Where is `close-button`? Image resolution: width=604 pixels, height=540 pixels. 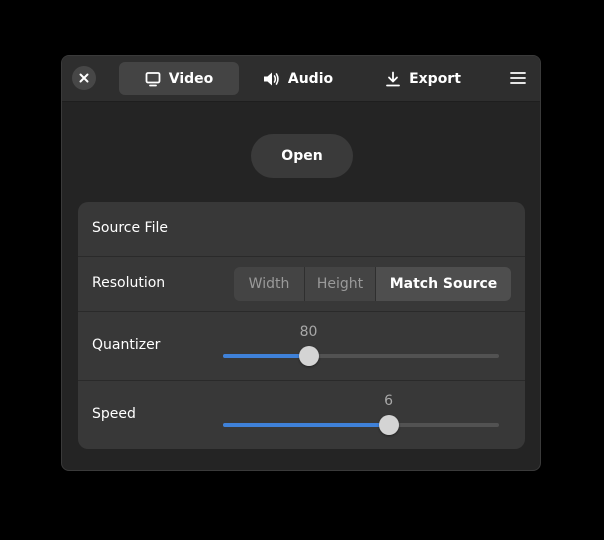
close-button is located at coordinates (84, 78).